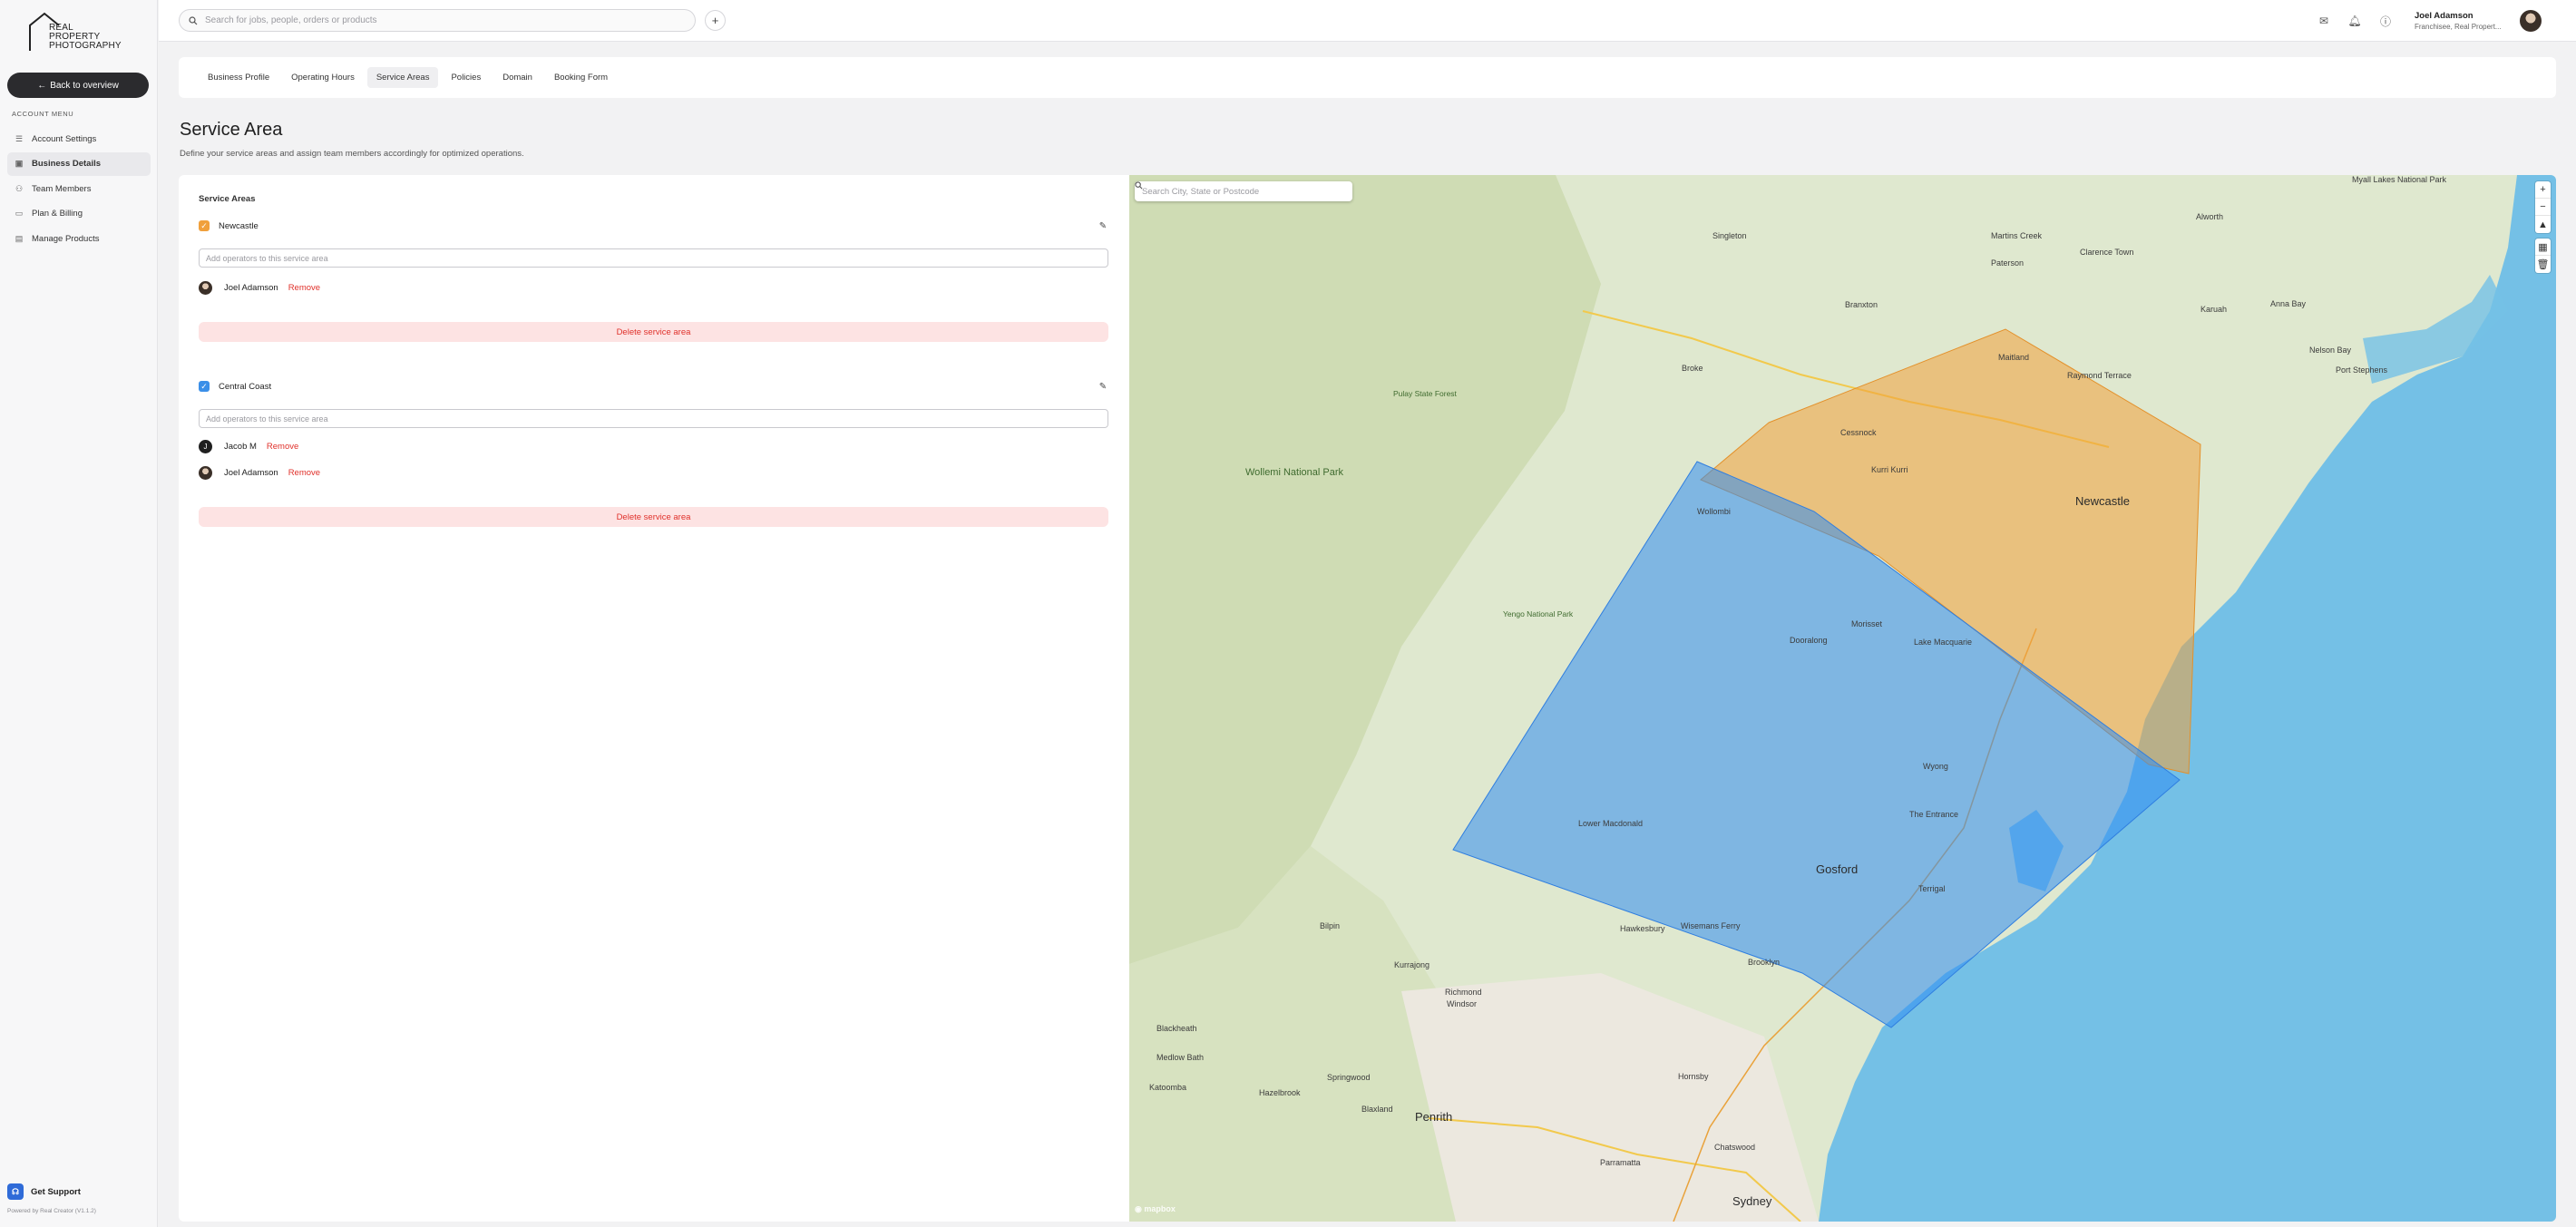 The image size is (2576, 1227). What do you see at coordinates (1330, 925) in the screenshot?
I see `map-label: Bilpin` at bounding box center [1330, 925].